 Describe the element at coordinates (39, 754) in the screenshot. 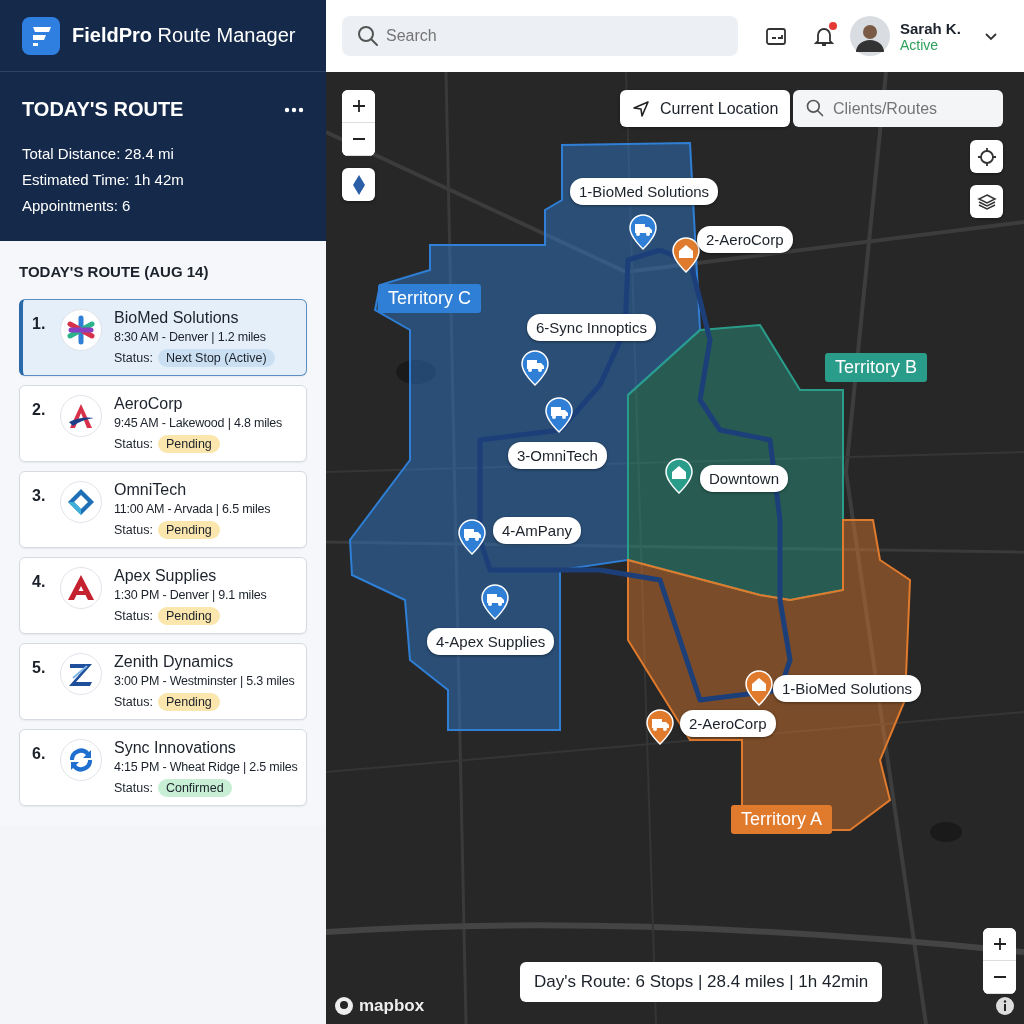

I see `stop-number: 6.` at that location.